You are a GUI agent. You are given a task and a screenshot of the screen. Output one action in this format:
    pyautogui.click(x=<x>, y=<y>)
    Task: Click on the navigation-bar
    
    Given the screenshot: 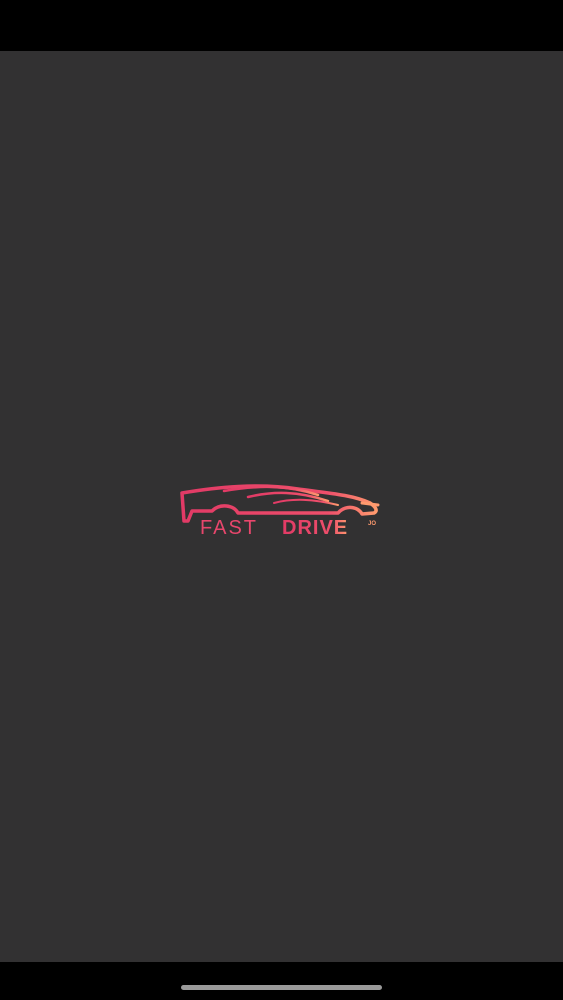 What is the action you would take?
    pyautogui.click(x=281, y=981)
    